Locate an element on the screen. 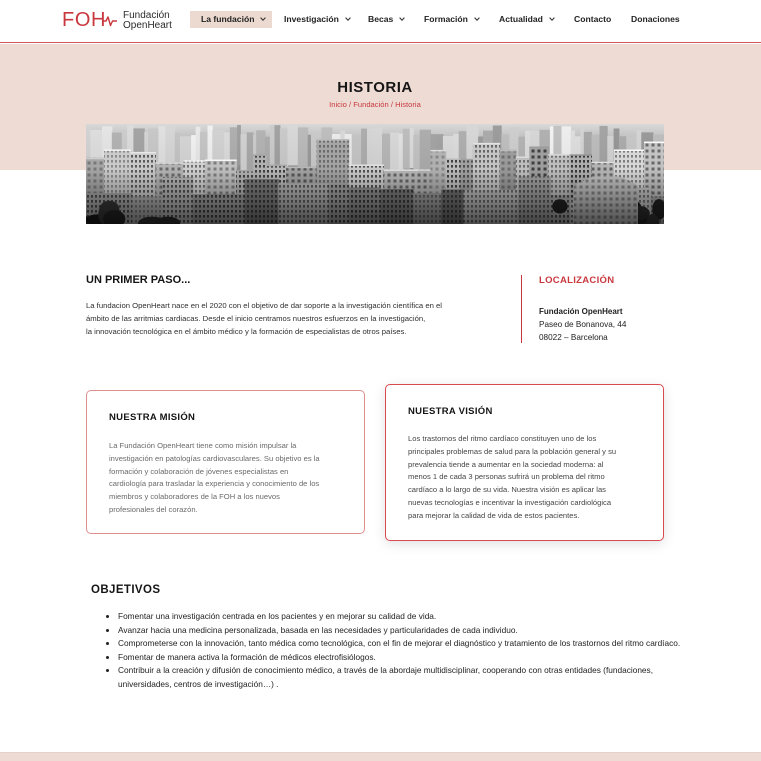 Image resolution: width=761 pixels, height=761 pixels. city-photo is located at coordinates (375, 174).